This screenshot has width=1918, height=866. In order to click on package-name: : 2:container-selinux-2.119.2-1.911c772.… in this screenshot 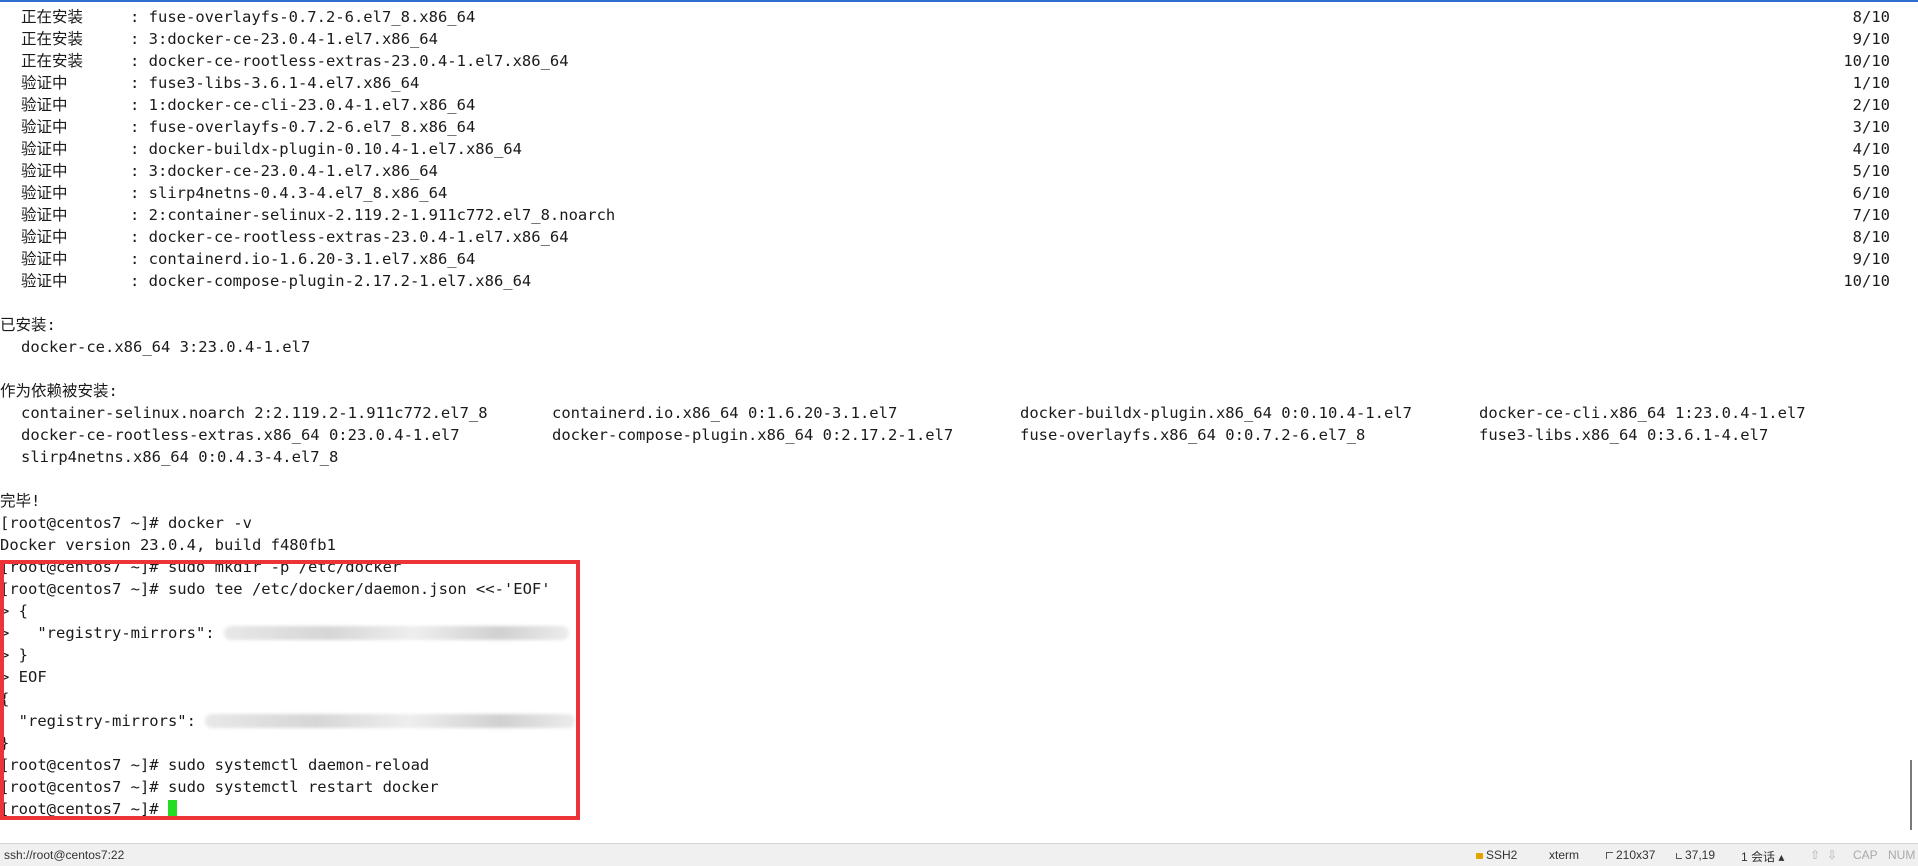, I will do `click(373, 215)`.